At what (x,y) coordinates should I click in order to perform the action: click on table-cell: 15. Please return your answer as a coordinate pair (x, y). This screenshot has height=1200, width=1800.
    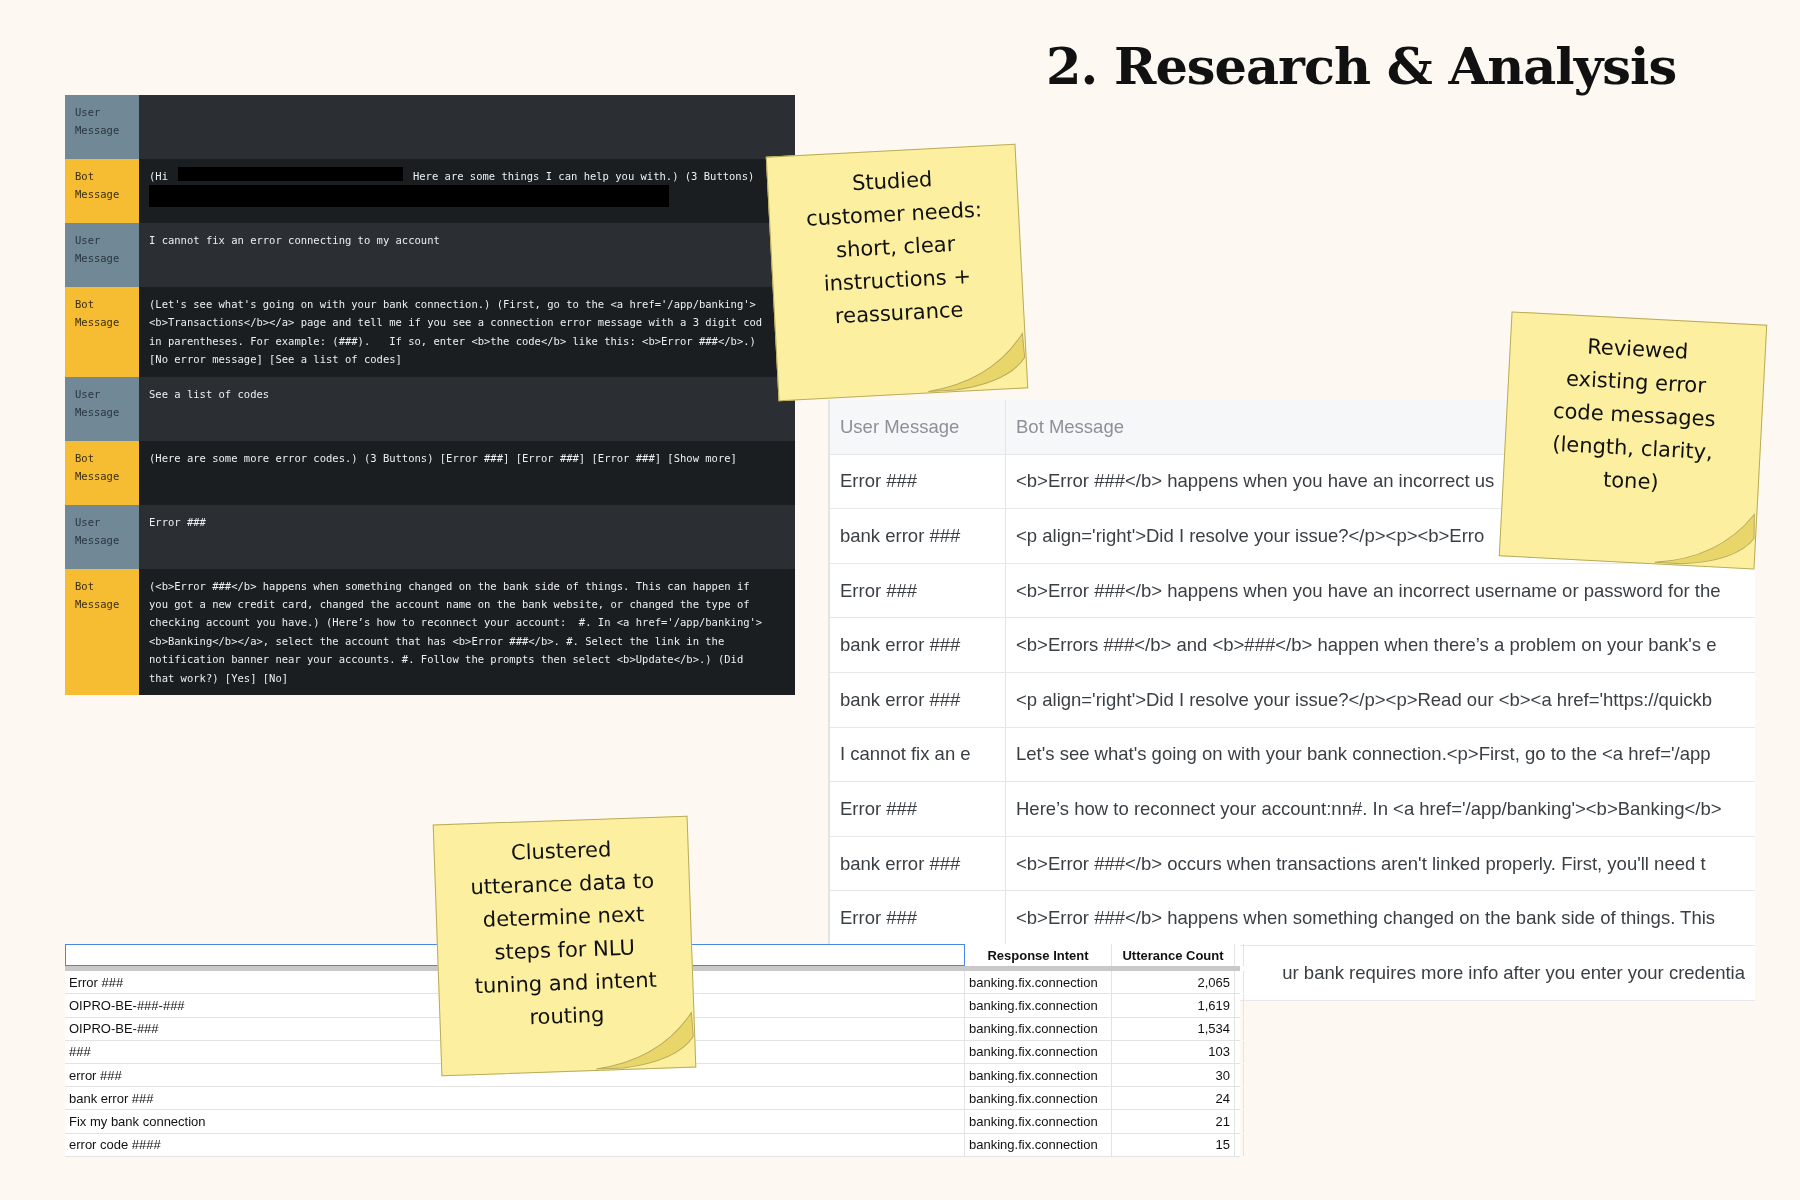
    Looking at the image, I should click on (1173, 1144).